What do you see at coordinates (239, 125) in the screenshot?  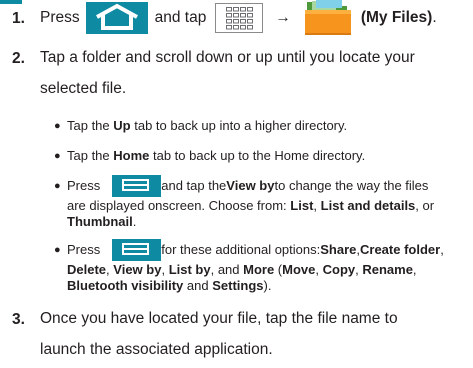 I see `bullet-text: tab to back up into a higher directory.` at bounding box center [239, 125].